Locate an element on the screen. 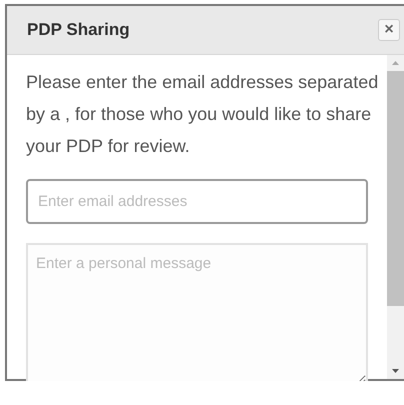 This screenshot has width=404, height=405. close-button: × is located at coordinates (389, 30).